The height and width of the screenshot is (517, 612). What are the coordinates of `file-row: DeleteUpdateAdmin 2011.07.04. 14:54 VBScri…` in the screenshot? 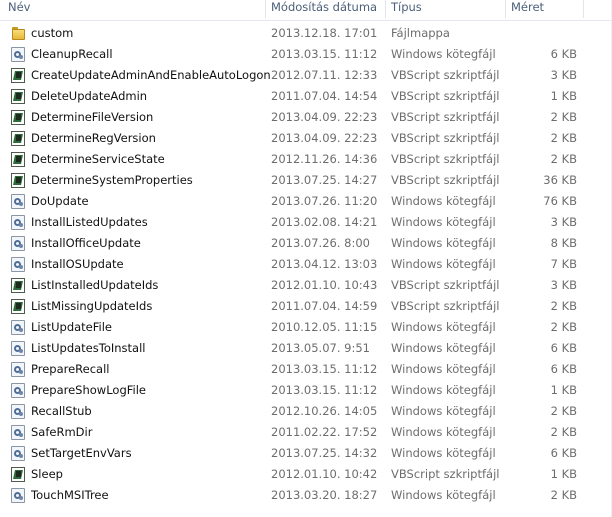 It's located at (306, 97).